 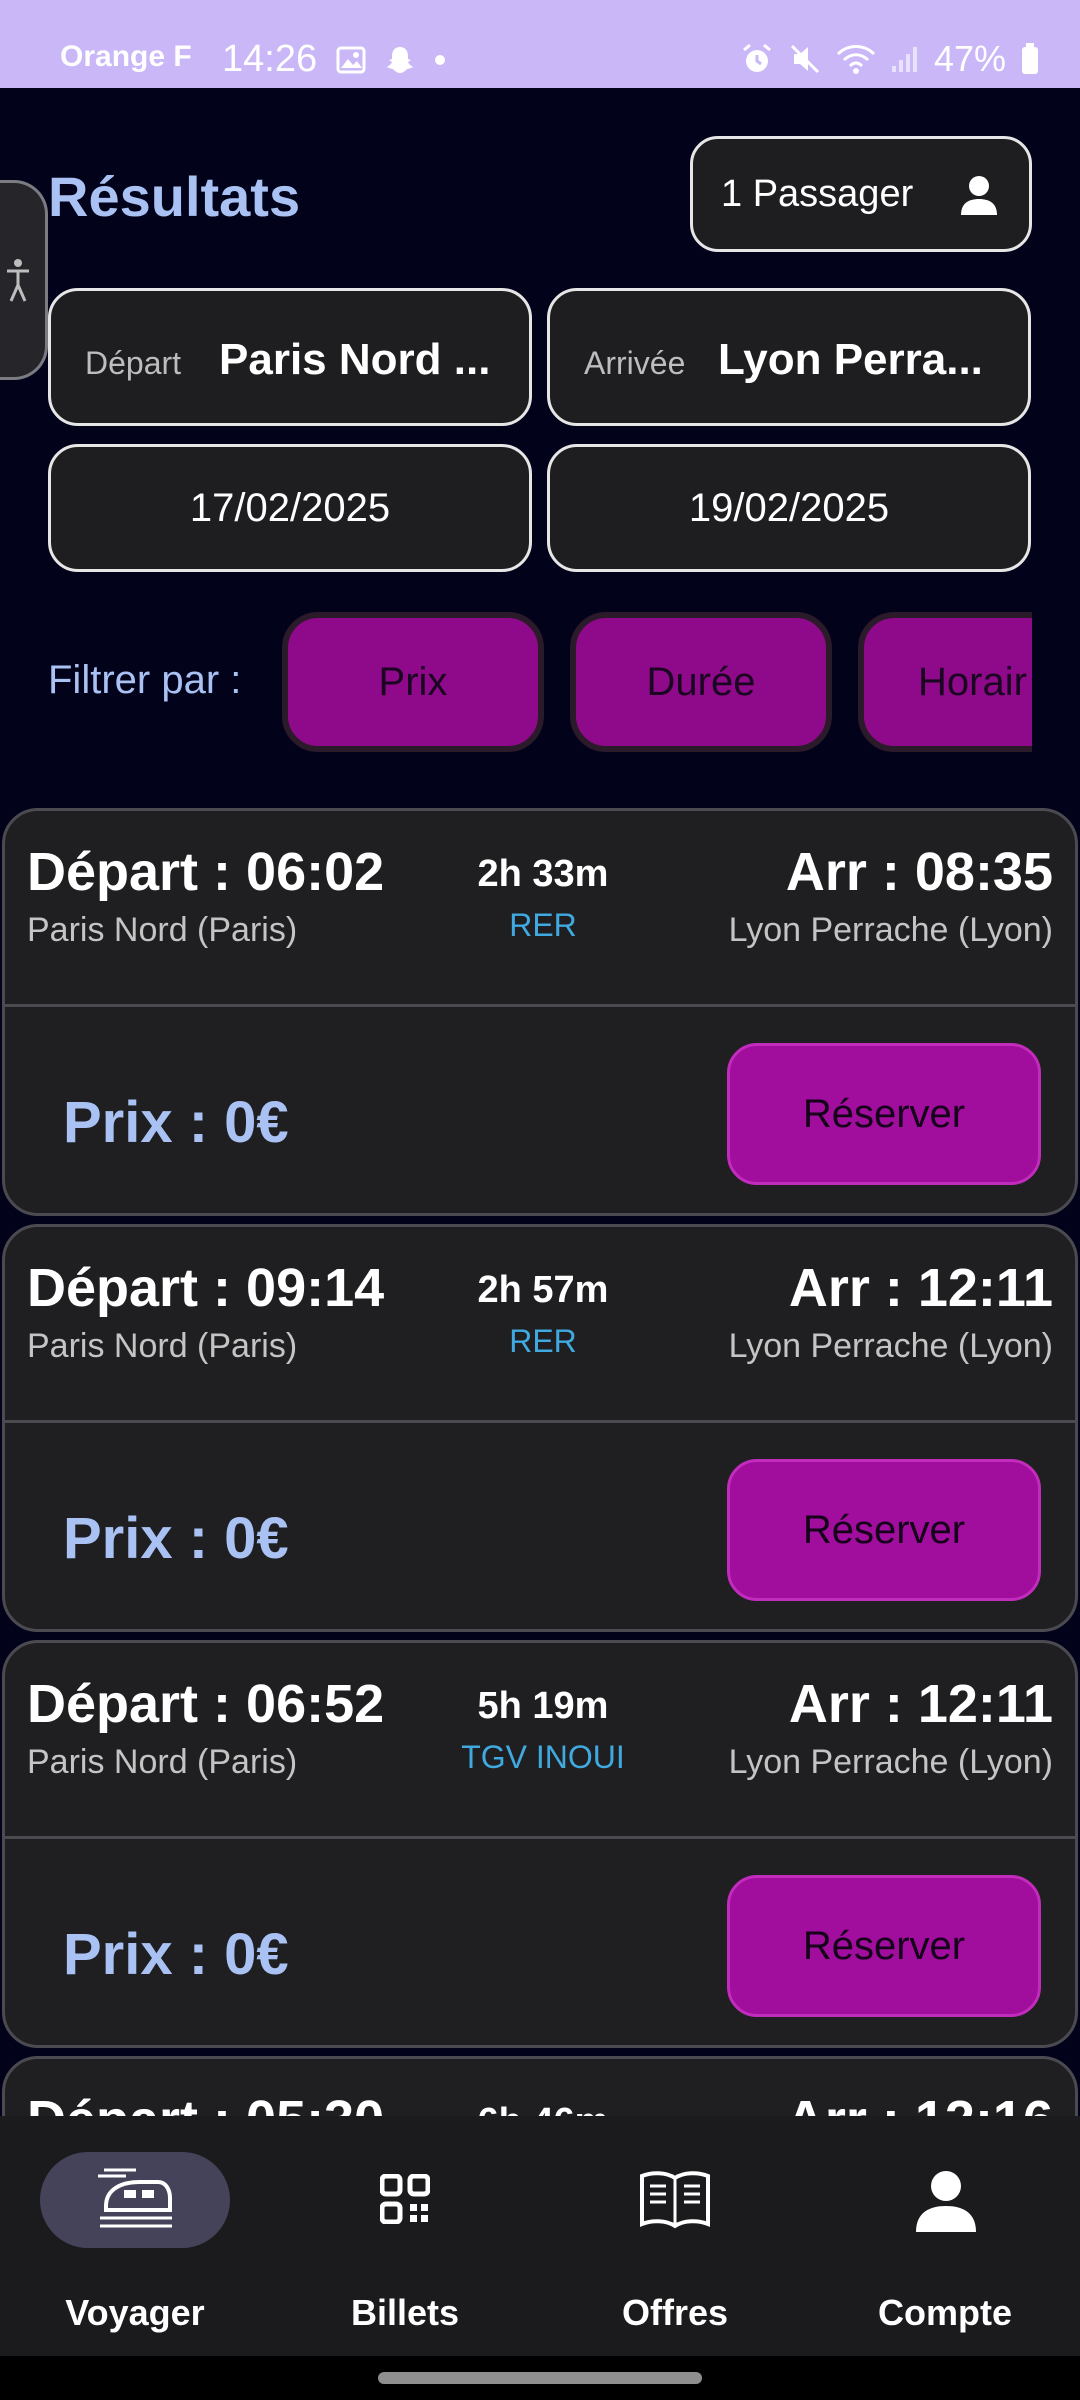 What do you see at coordinates (675, 2312) in the screenshot?
I see `nav-label: Offres` at bounding box center [675, 2312].